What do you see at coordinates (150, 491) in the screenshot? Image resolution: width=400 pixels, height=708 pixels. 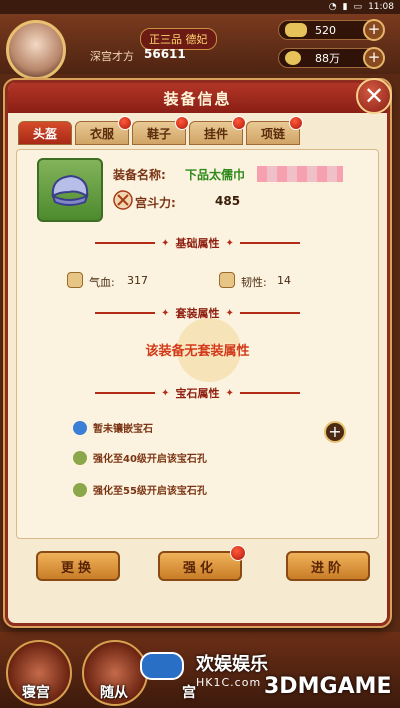 I see `gem-slot-3-text: 强化至55级开启该宝石孔` at bounding box center [150, 491].